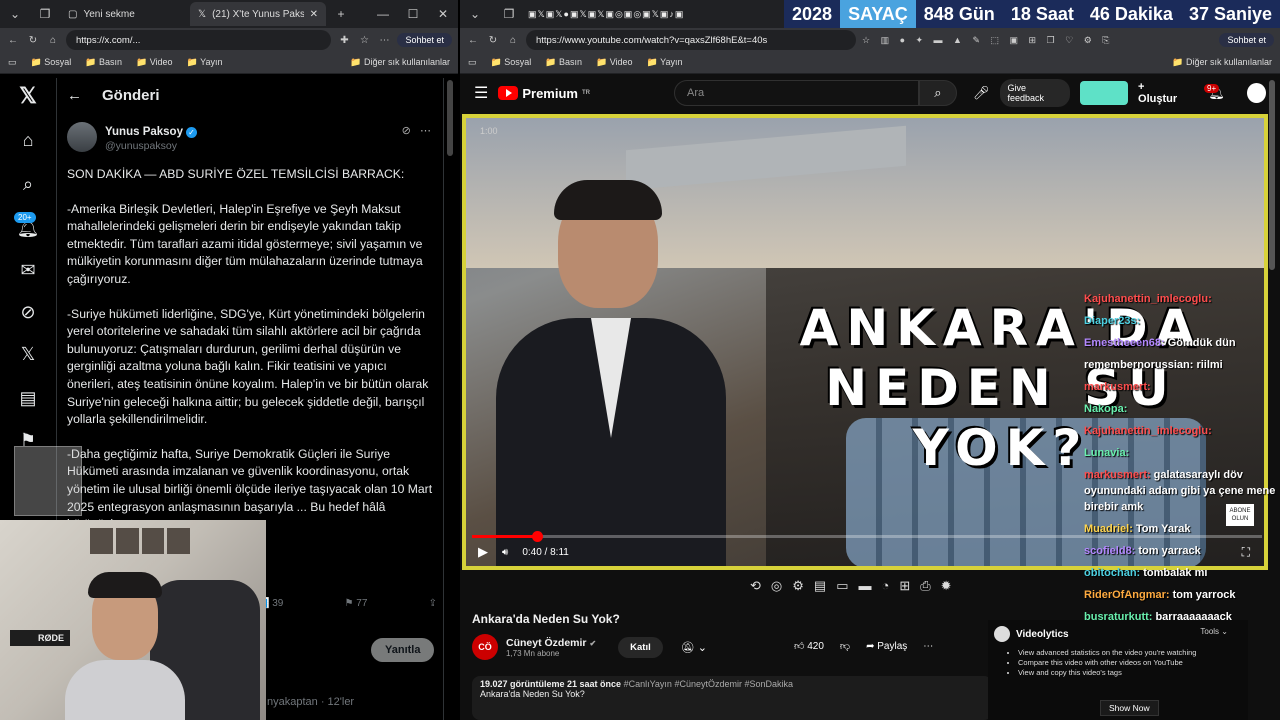  Describe the element at coordinates (443, 14) in the screenshot. I see `close-window-icon: ✕` at that location.